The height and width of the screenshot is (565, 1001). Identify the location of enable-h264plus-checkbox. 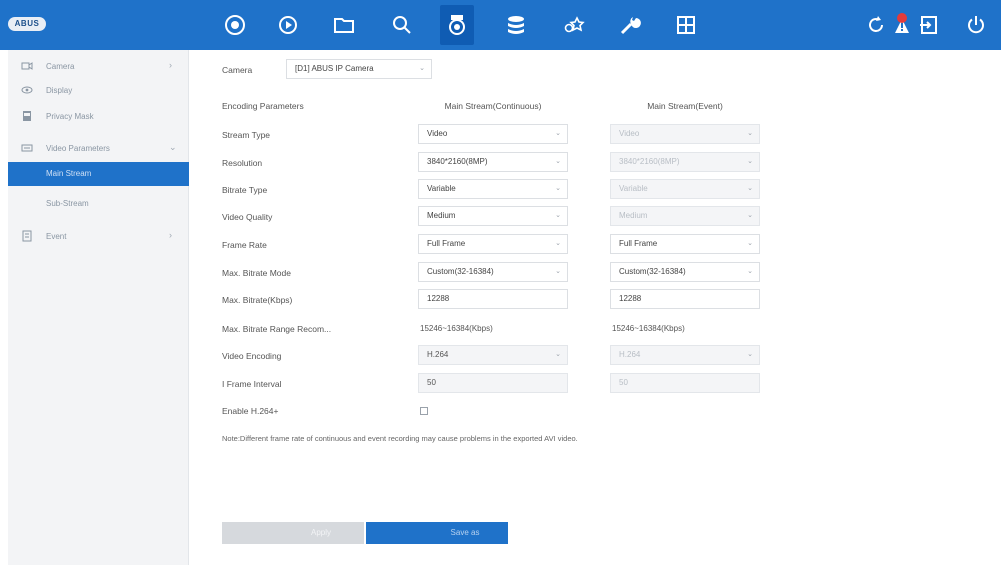
(424, 411).